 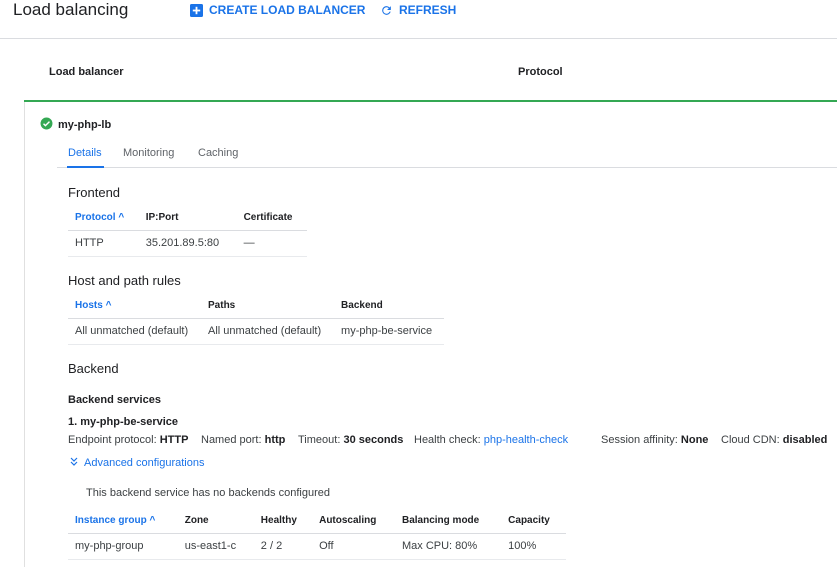 What do you see at coordinates (135, 306) in the screenshot?
I see `column-header-hosts: Hosts ^` at bounding box center [135, 306].